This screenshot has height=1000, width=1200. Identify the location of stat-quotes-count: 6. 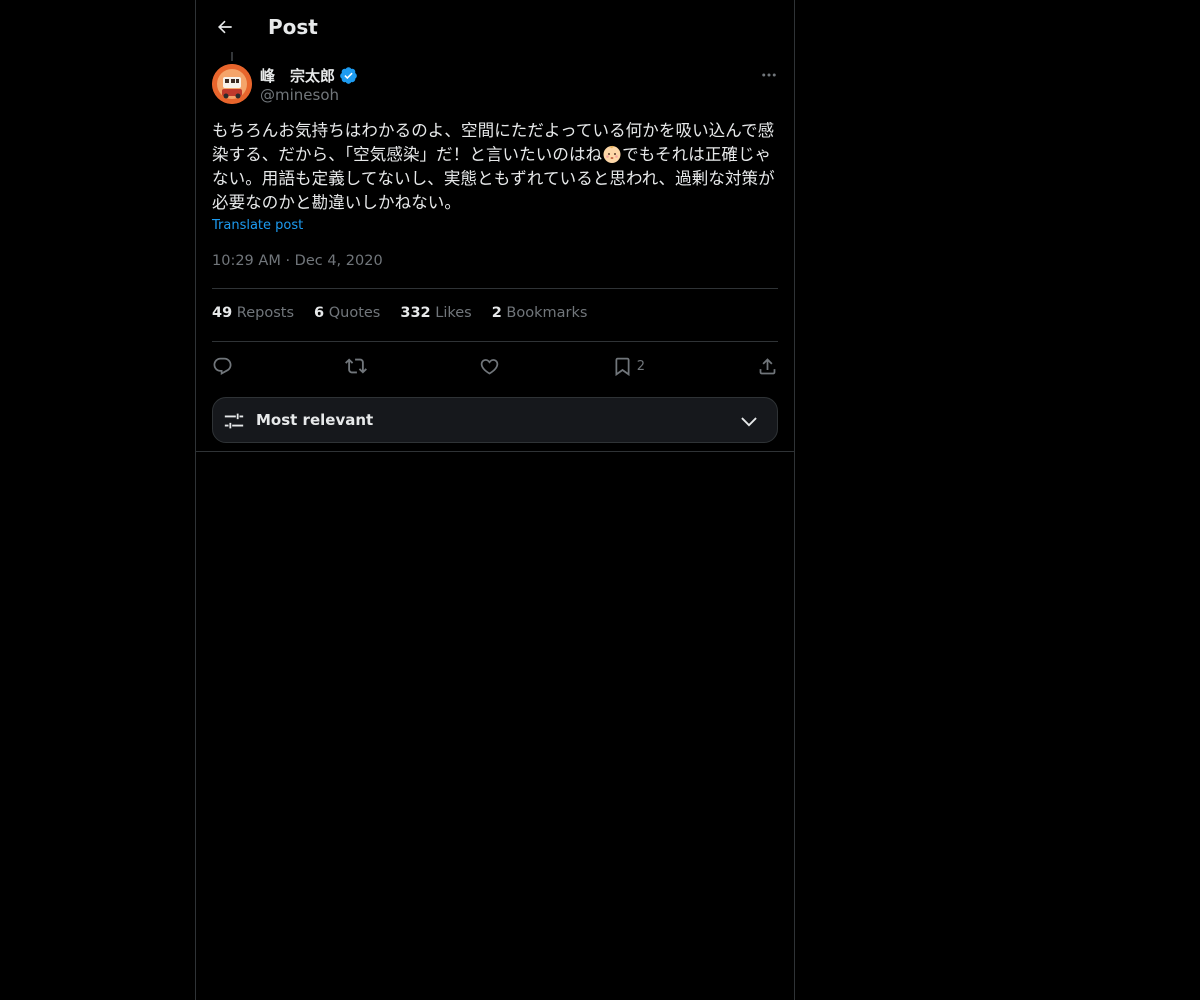
(319, 313).